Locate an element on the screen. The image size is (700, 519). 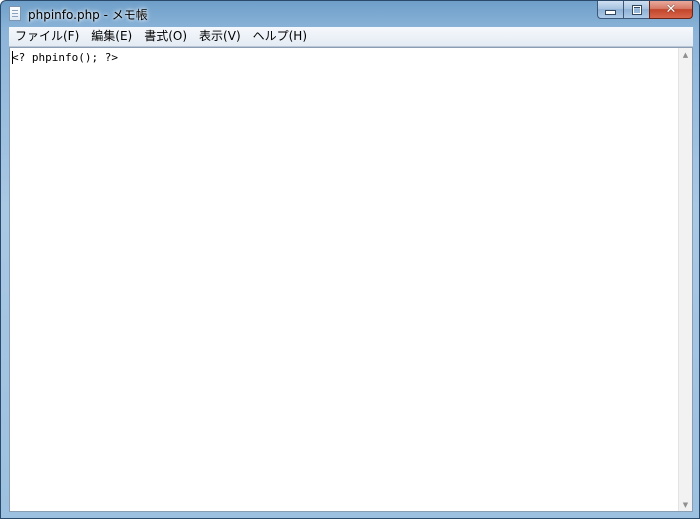
close-button: ✕ is located at coordinates (671, 10).